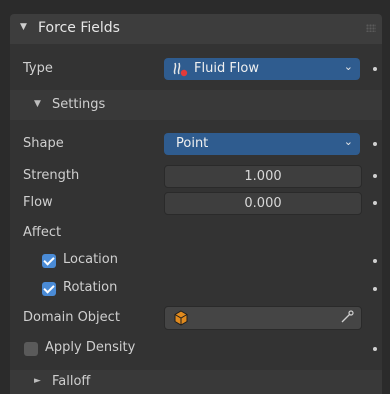  Describe the element at coordinates (43, 143) in the screenshot. I see `shape-label: Shape` at that location.